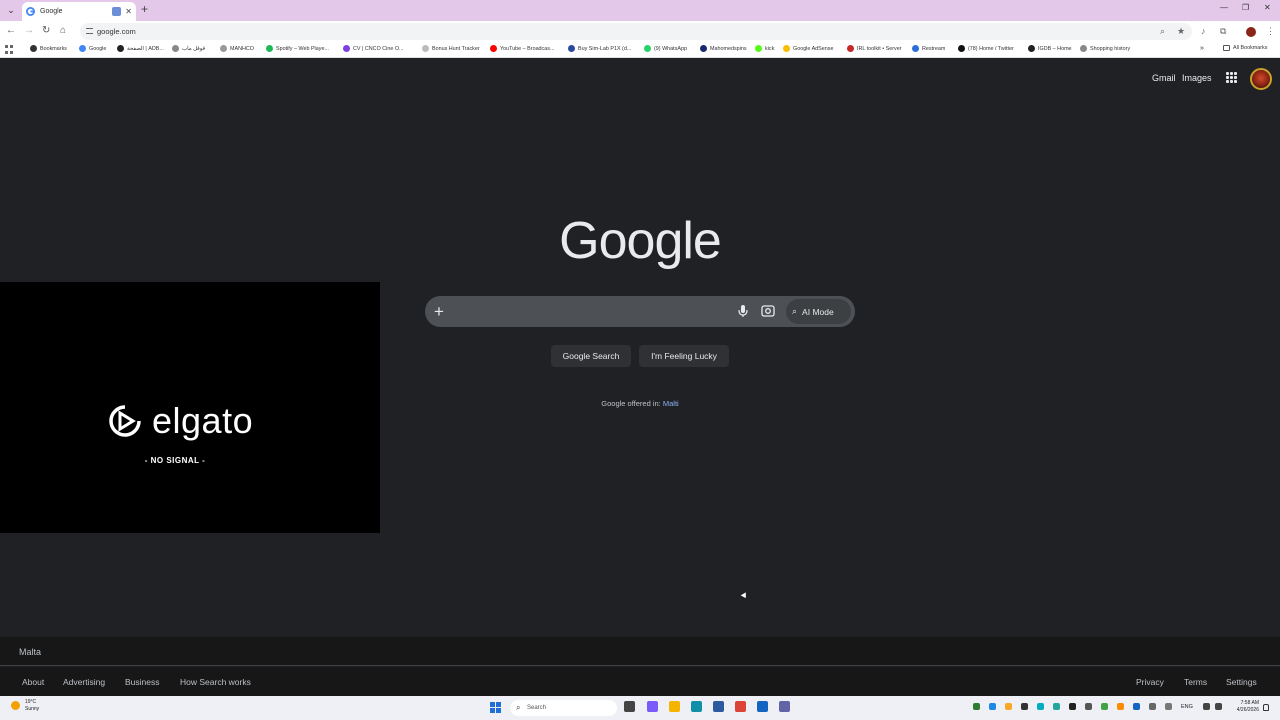 This screenshot has height=720, width=1280. I want to click on language-link-malti: Malti, so click(671, 403).